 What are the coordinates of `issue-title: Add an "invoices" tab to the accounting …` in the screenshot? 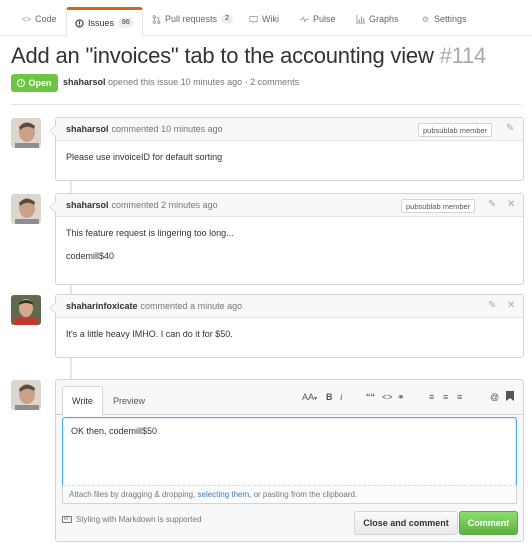 It's located at (248, 56).